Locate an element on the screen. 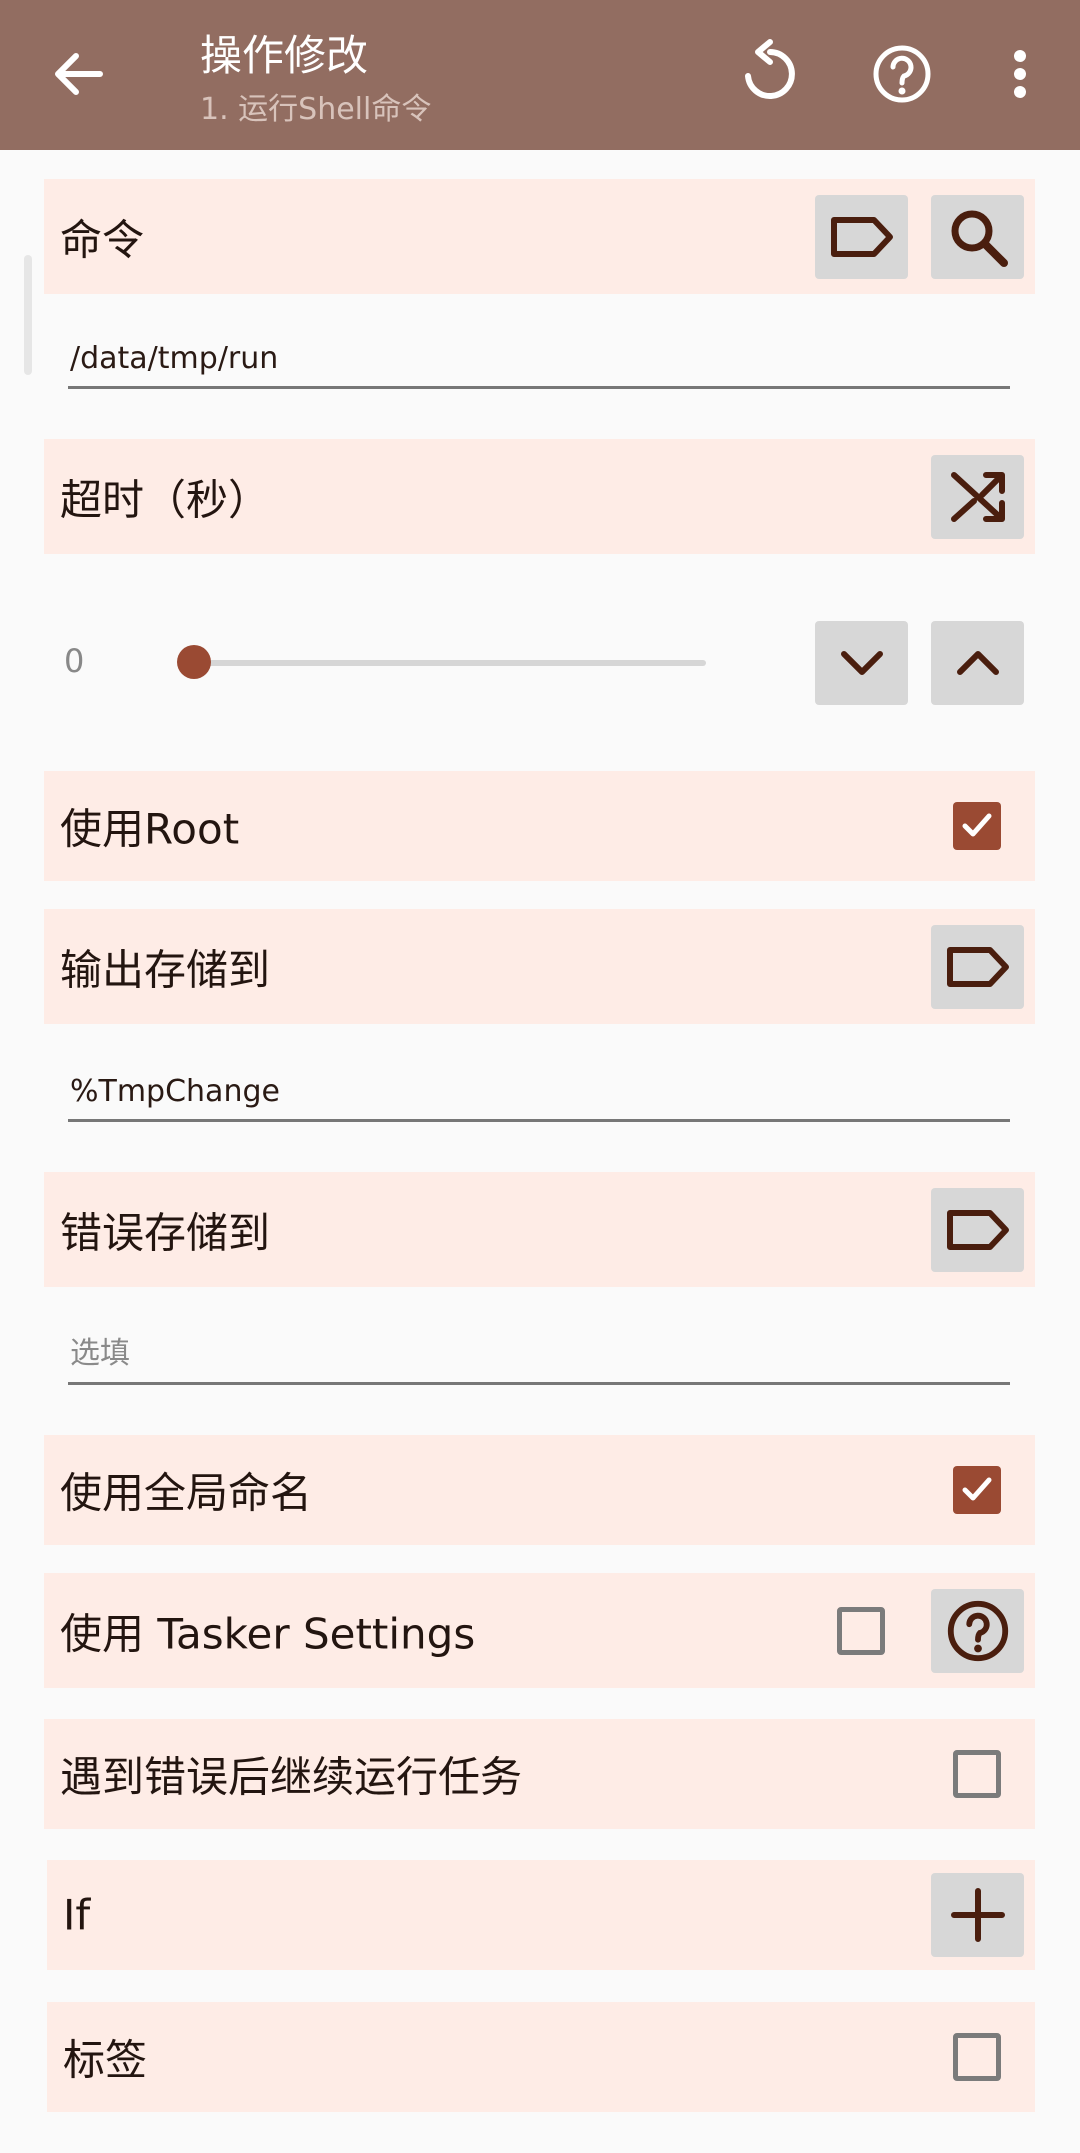  search-icon is located at coordinates (979, 238).